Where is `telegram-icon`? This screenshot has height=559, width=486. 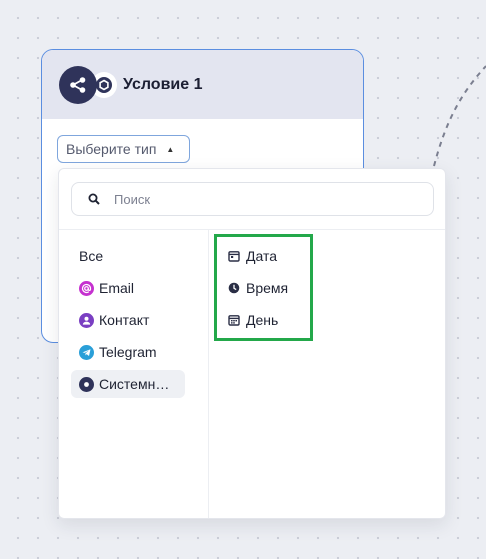
telegram-icon is located at coordinates (86, 352).